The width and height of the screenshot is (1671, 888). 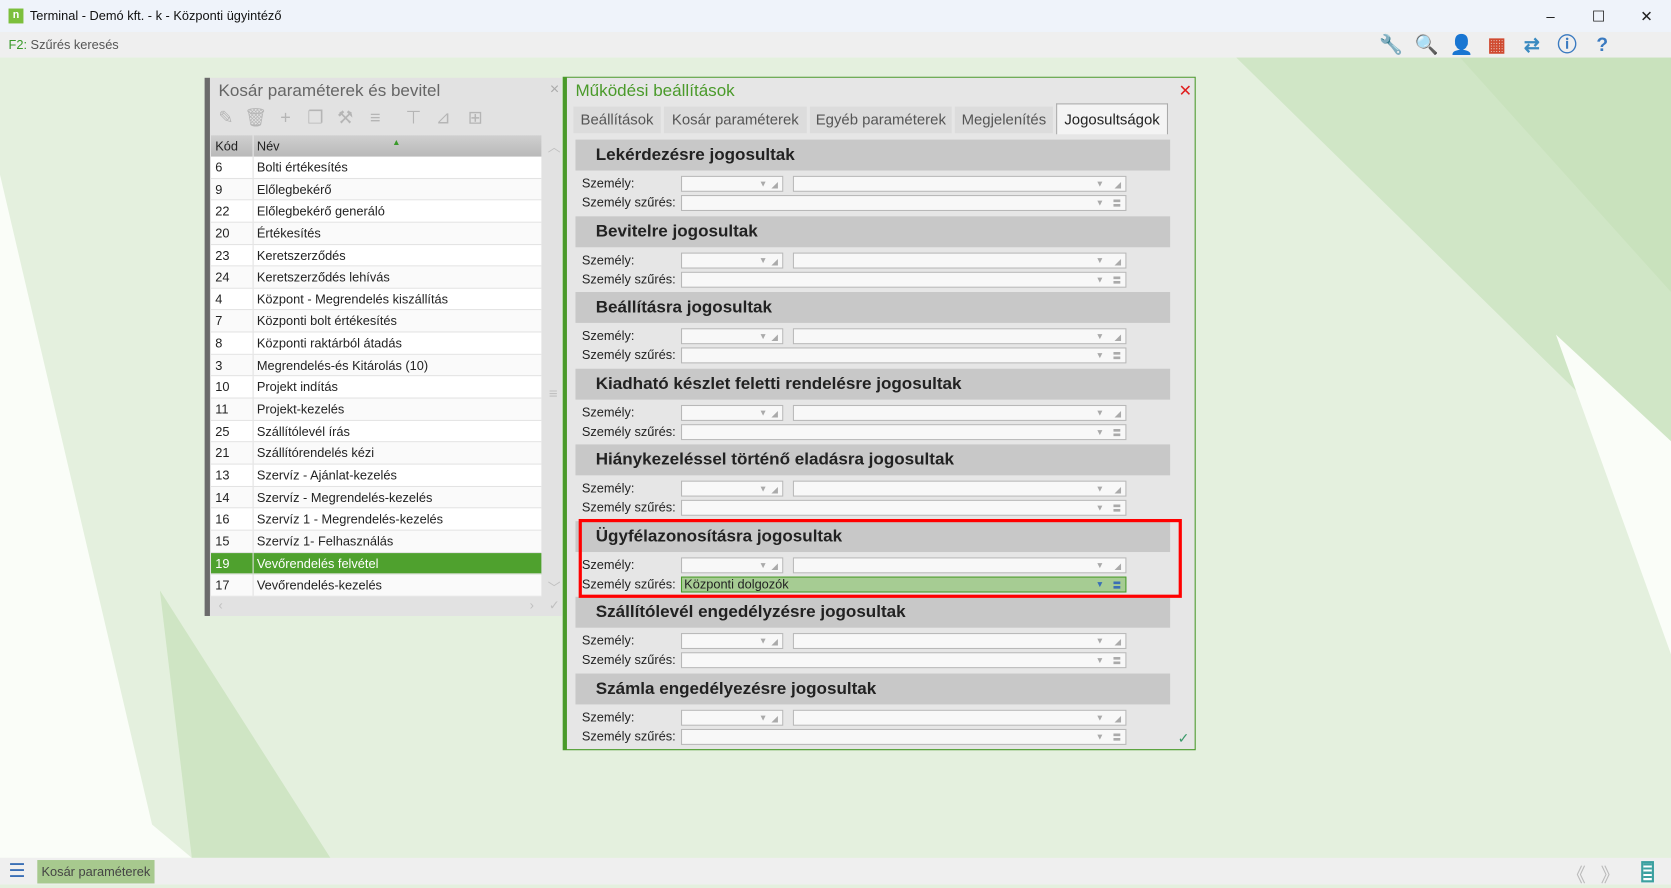 What do you see at coordinates (398, 145) in the screenshot?
I see `column-header-name: Név ▲` at bounding box center [398, 145].